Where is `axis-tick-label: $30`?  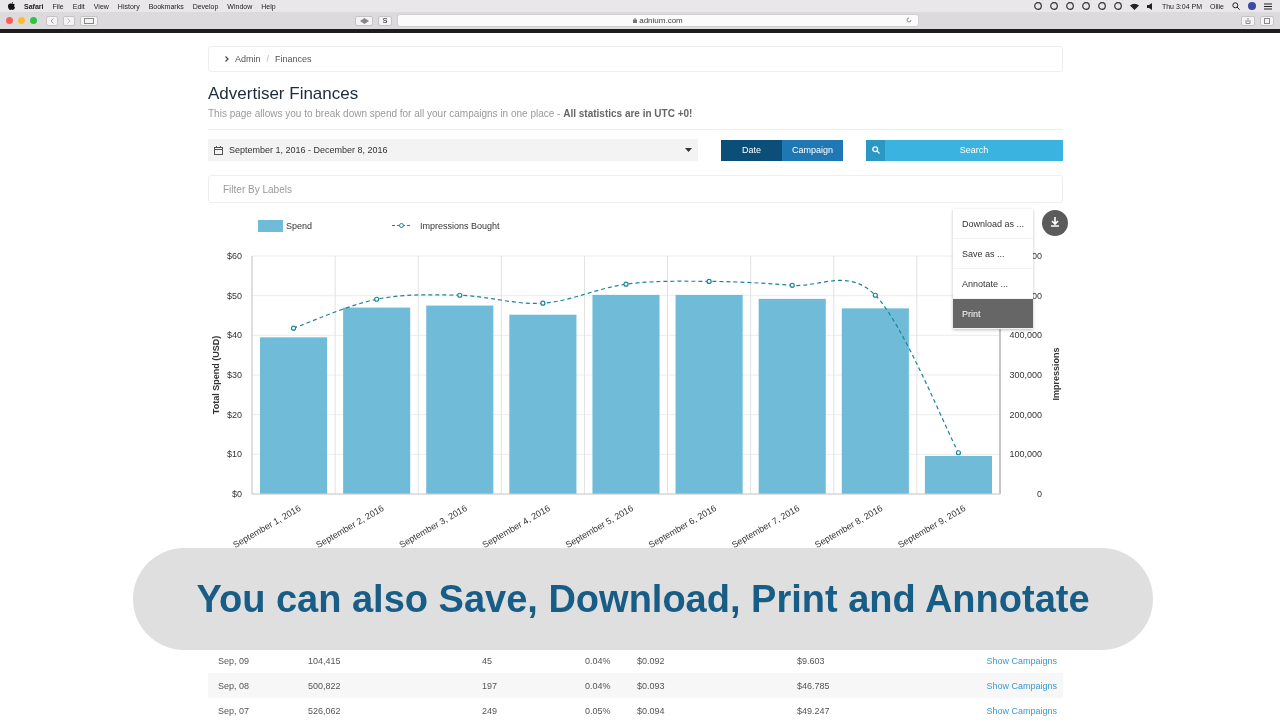
axis-tick-label: $30 is located at coordinates (234, 375).